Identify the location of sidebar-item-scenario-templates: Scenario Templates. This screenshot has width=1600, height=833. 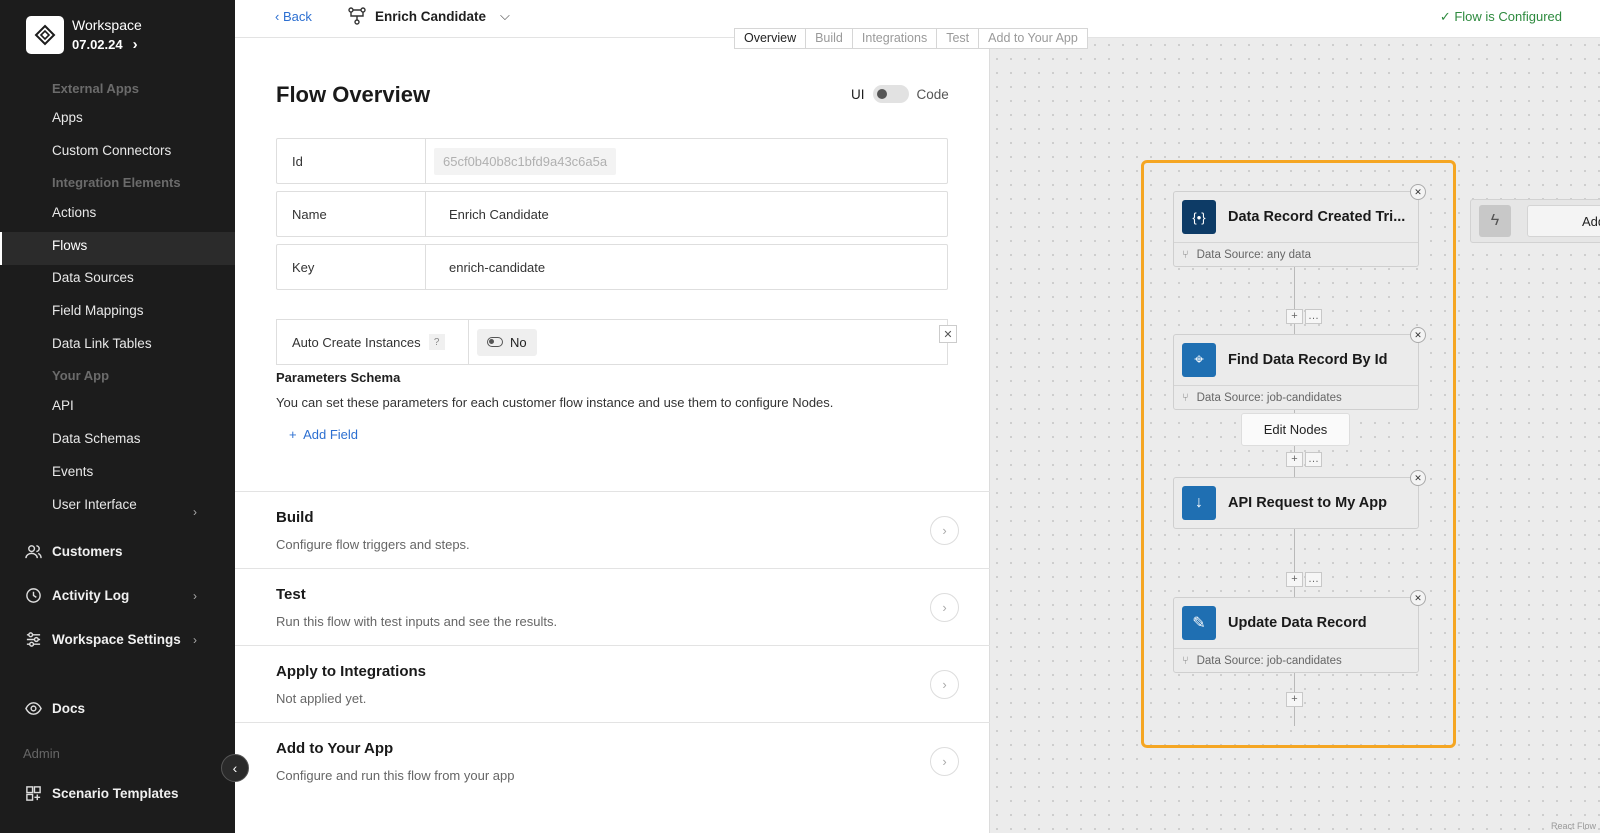
(101, 793).